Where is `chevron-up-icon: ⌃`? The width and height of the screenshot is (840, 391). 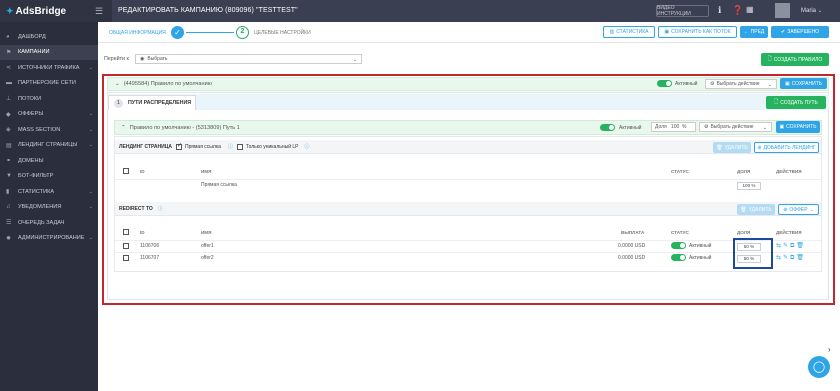
chevron-up-icon: ⌃ is located at coordinates (123, 128).